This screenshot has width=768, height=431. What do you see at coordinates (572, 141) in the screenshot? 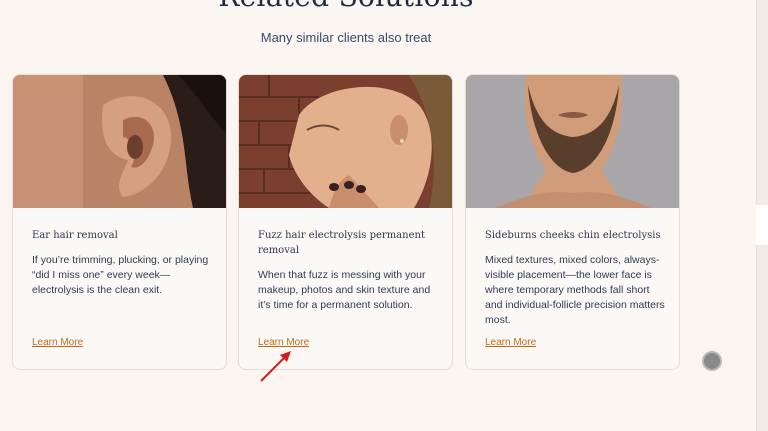
I see `man-chin-photo` at bounding box center [572, 141].